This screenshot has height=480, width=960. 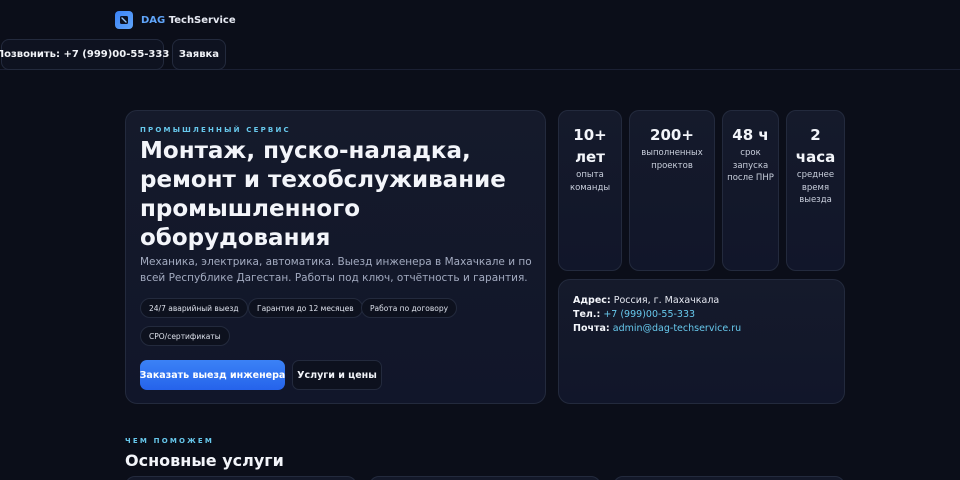 What do you see at coordinates (337, 375) in the screenshot?
I see `services-prices-button: Услуги и цены` at bounding box center [337, 375].